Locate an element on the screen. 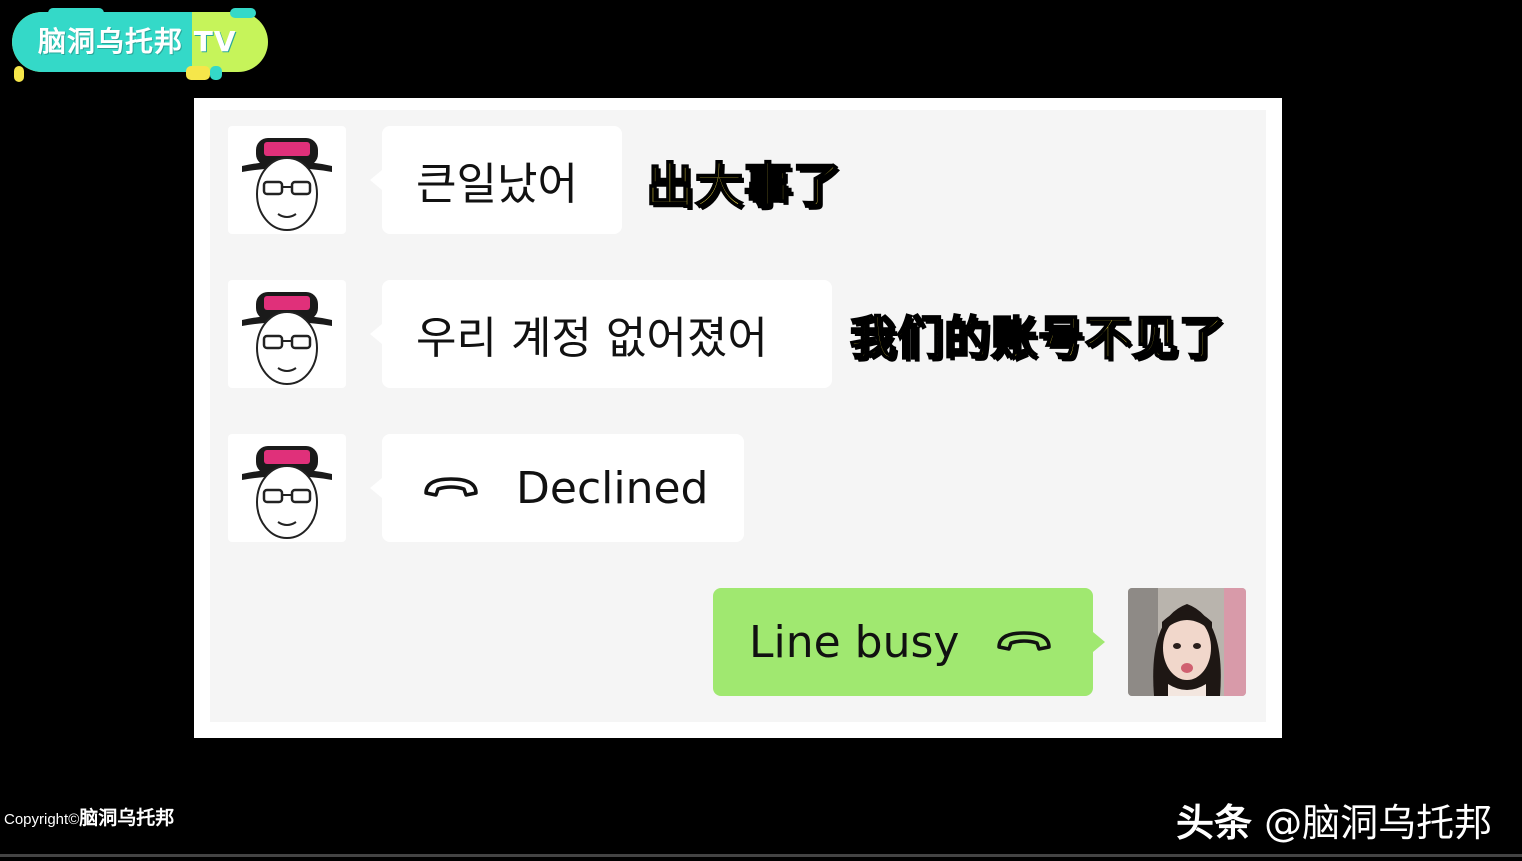  divider is located at coordinates (761, 855).